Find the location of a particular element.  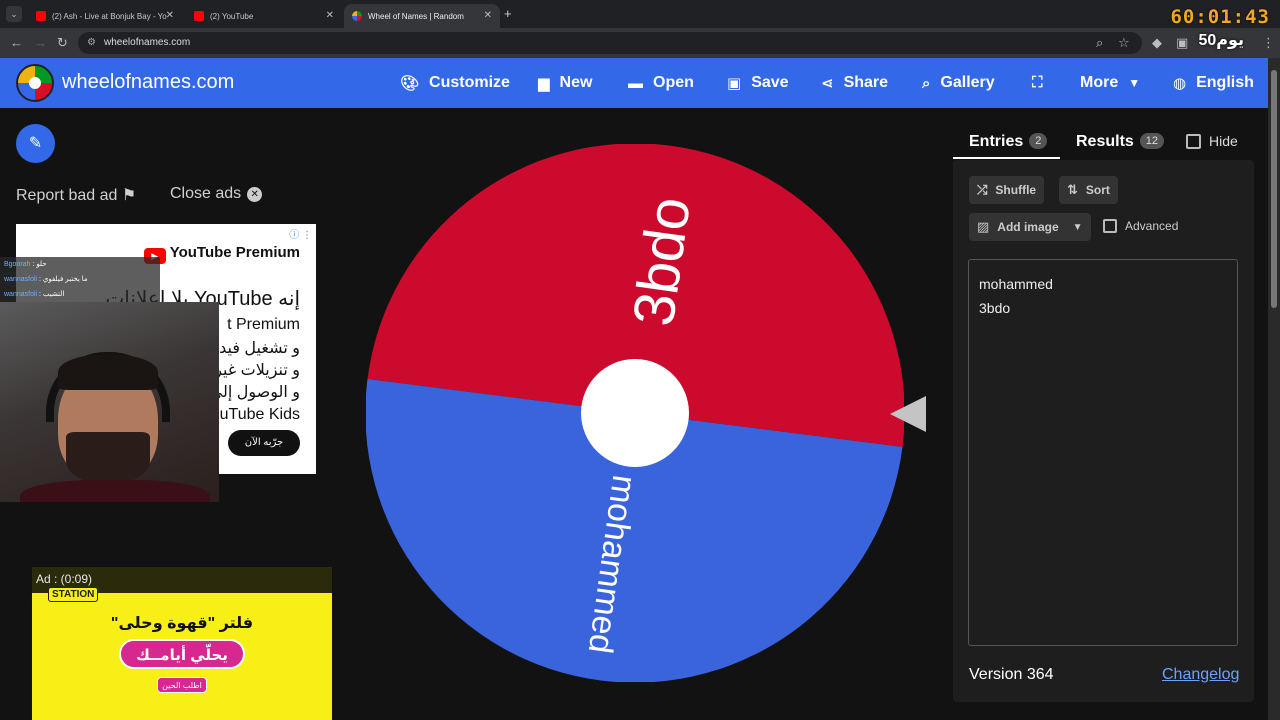

close-ads-button: Close ads ✕ is located at coordinates (216, 194).